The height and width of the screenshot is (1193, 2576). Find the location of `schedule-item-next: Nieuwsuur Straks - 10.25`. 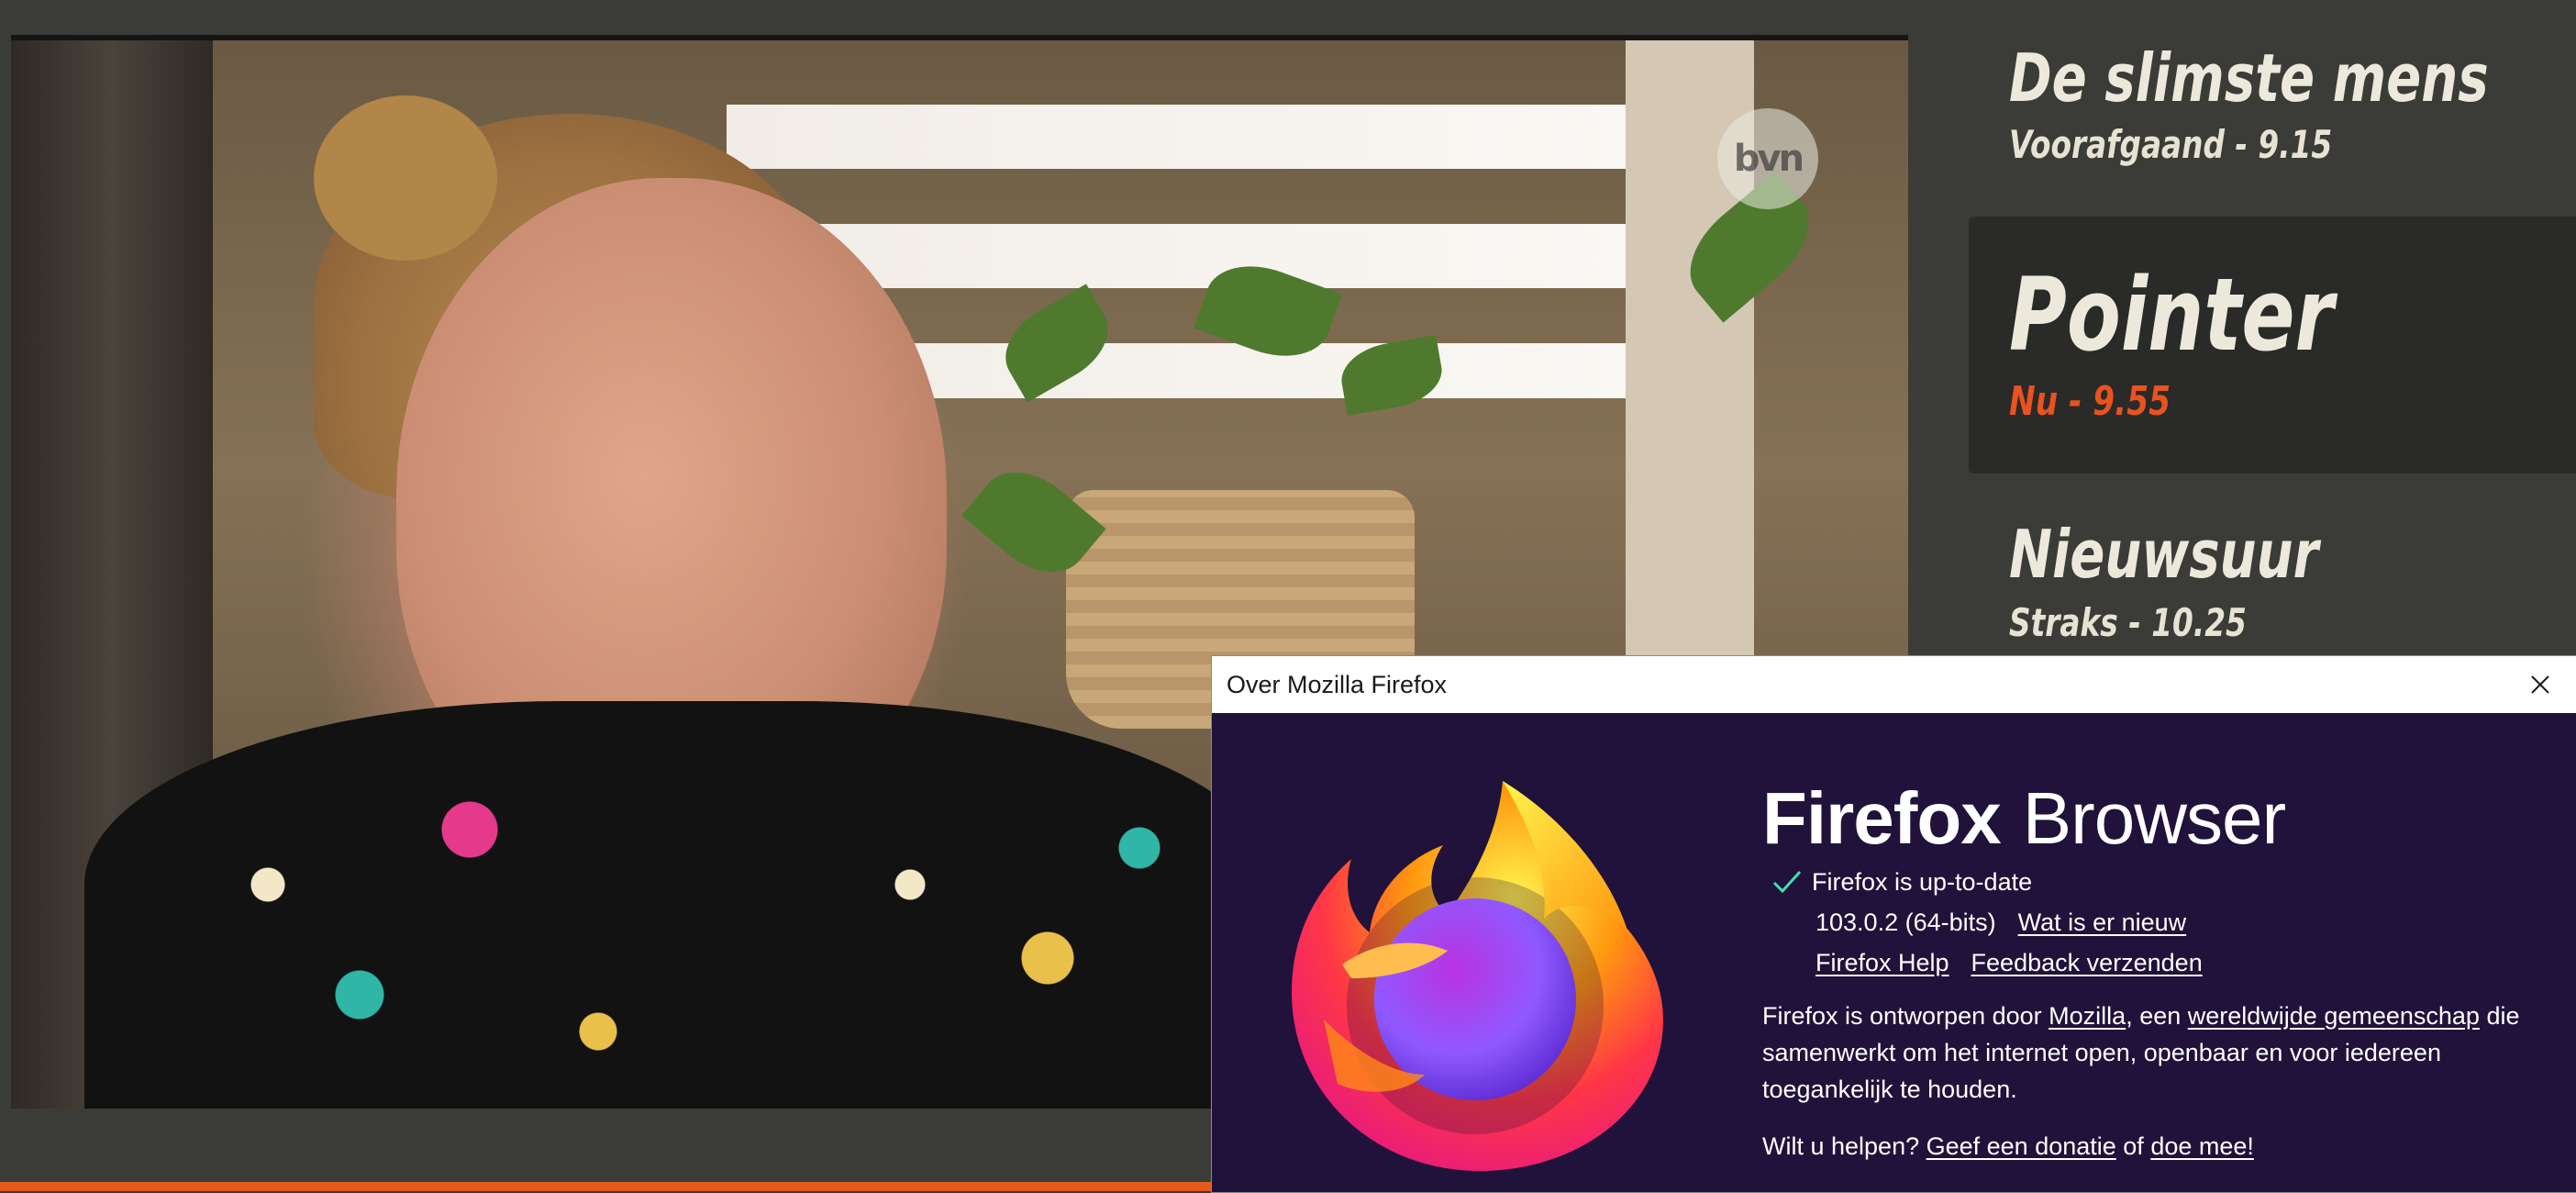

schedule-item-next: Nieuwsuur Straks - 10.25 is located at coordinates (2207, 577).